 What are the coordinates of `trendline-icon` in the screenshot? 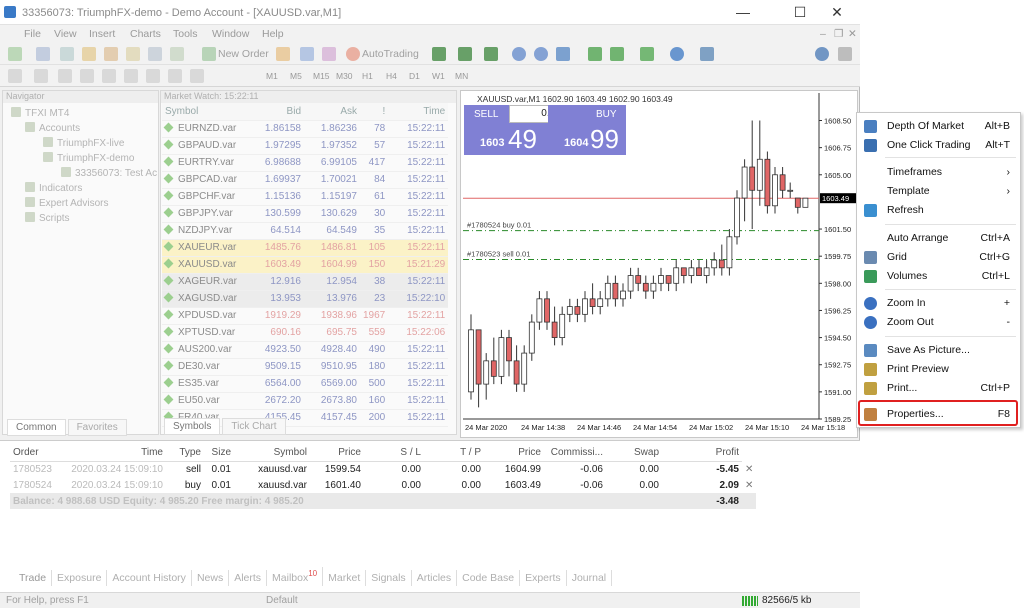 It's located at (109, 76).